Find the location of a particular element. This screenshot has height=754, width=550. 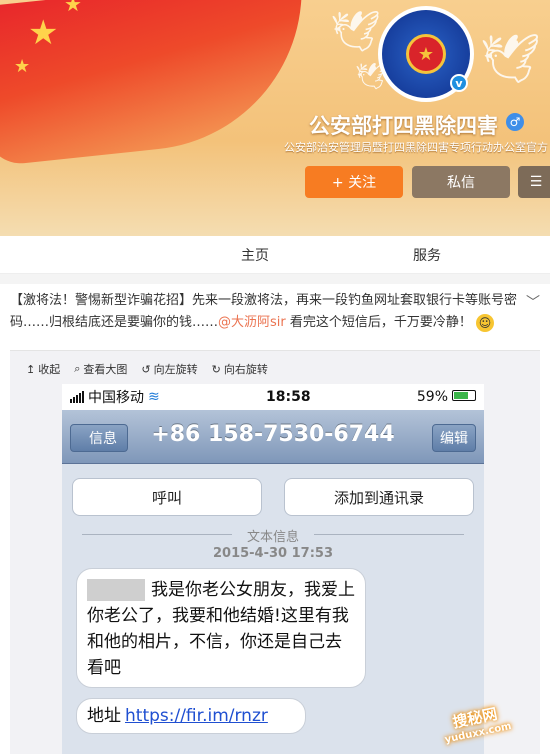

clock: 18:58 is located at coordinates (288, 397).